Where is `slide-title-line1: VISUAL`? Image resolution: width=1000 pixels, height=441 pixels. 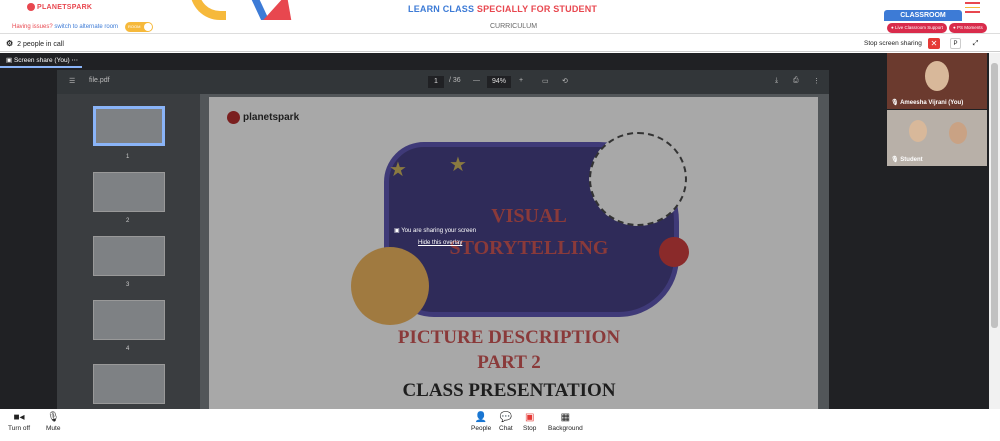
slide-title-line1: VISUAL is located at coordinates (529, 216).